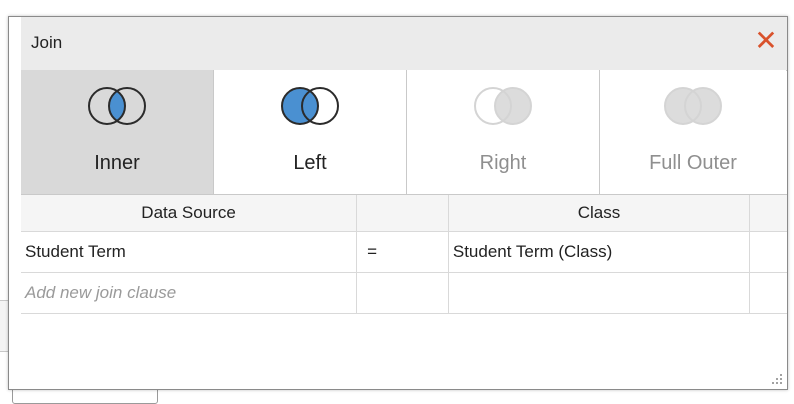  Describe the element at coordinates (117, 106) in the screenshot. I see `inner-join-icon` at that location.